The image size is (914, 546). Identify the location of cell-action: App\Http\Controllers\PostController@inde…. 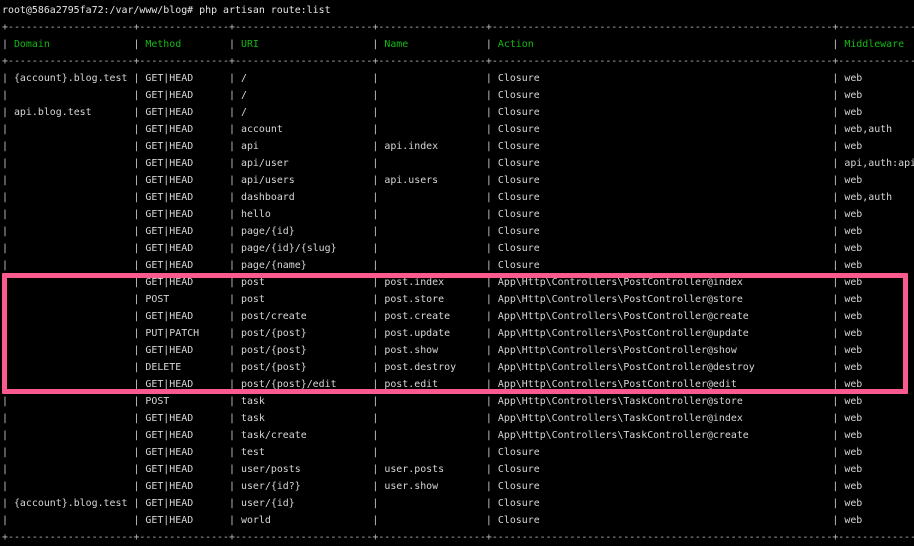
(665, 282).